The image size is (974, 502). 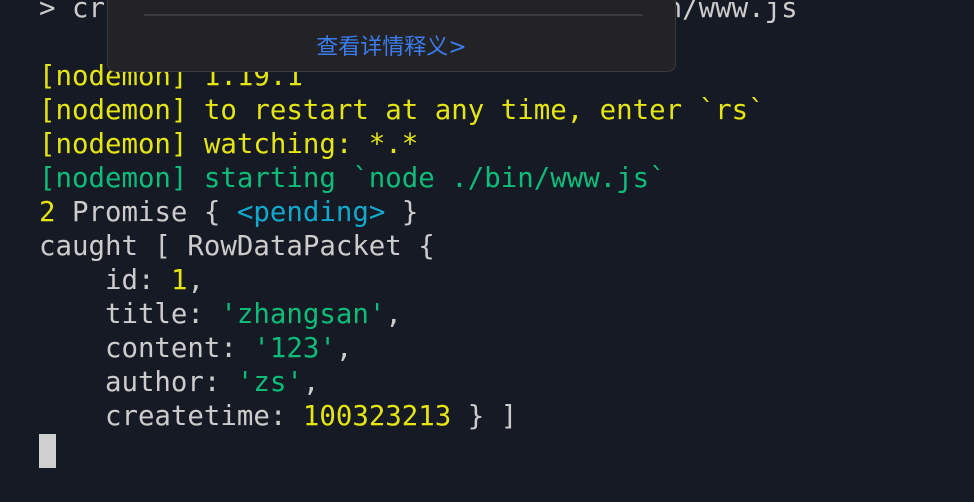 I want to click on terminal-text: [nodemon] starting `node ./bin/www.js`, so click(x=352, y=178).